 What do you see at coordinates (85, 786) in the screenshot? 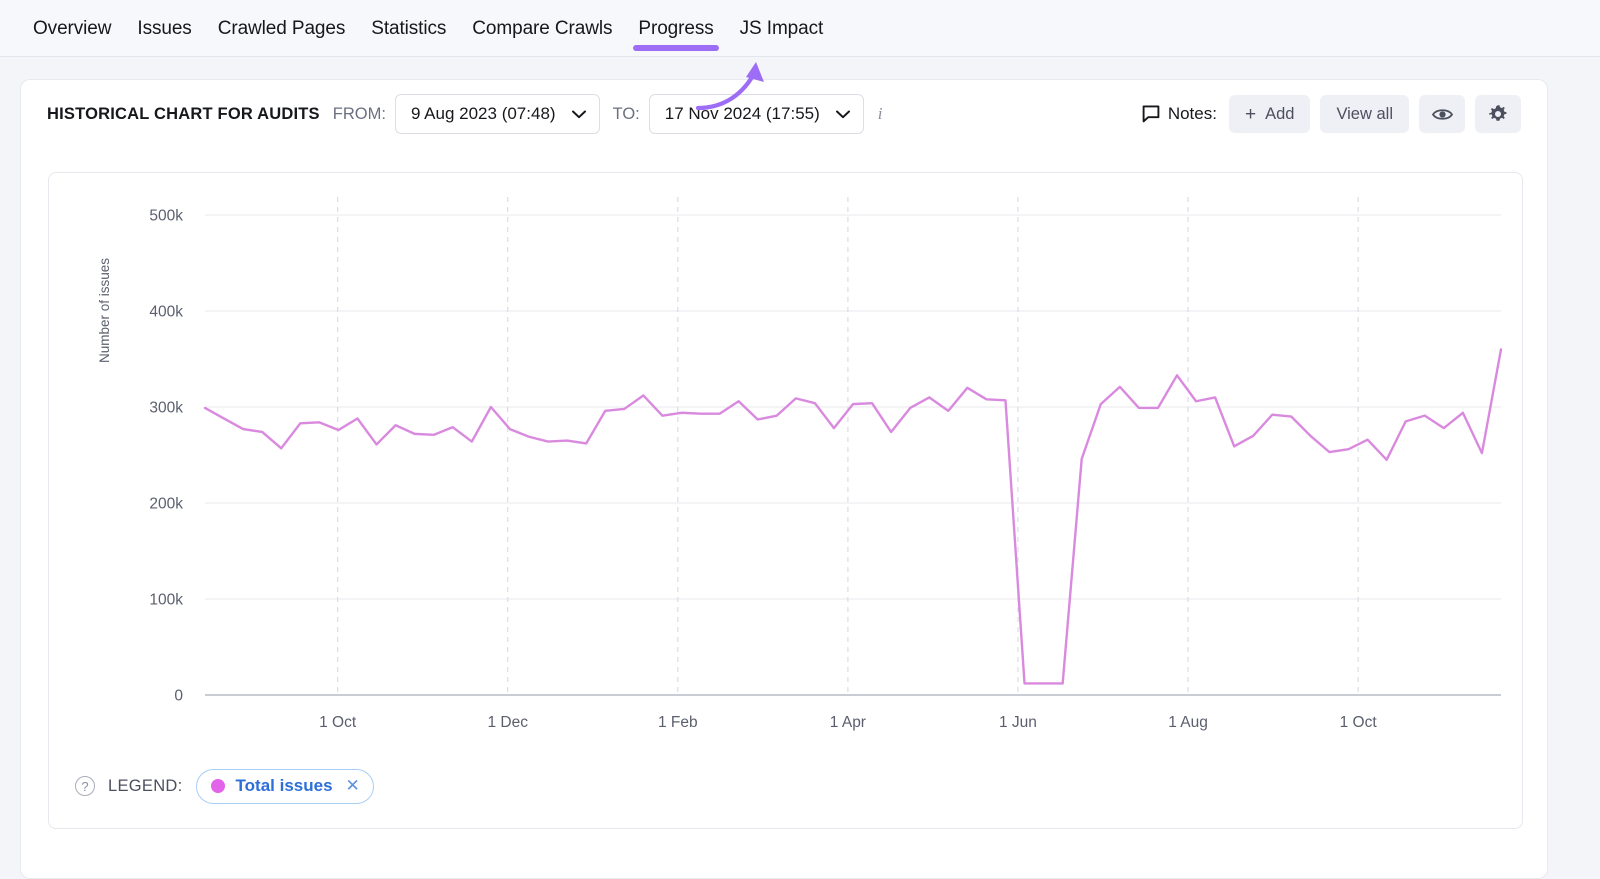
I see `question-mark-icon: ?` at bounding box center [85, 786].